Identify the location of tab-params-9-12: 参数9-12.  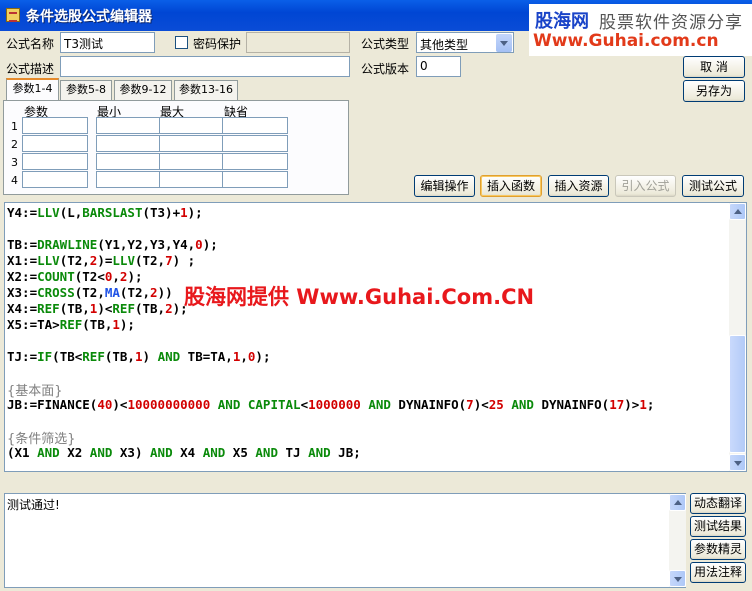
(143, 90).